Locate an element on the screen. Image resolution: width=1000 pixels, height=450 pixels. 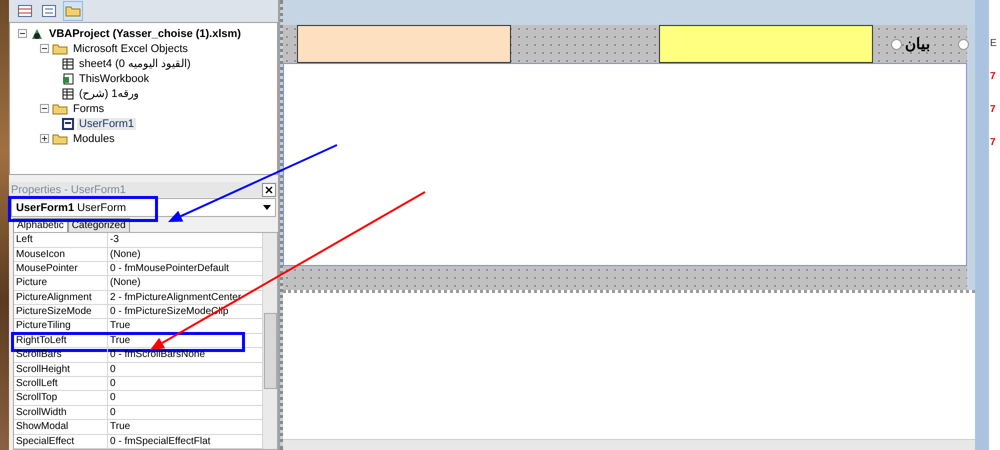
form-label: بيان is located at coordinates (917, 44).